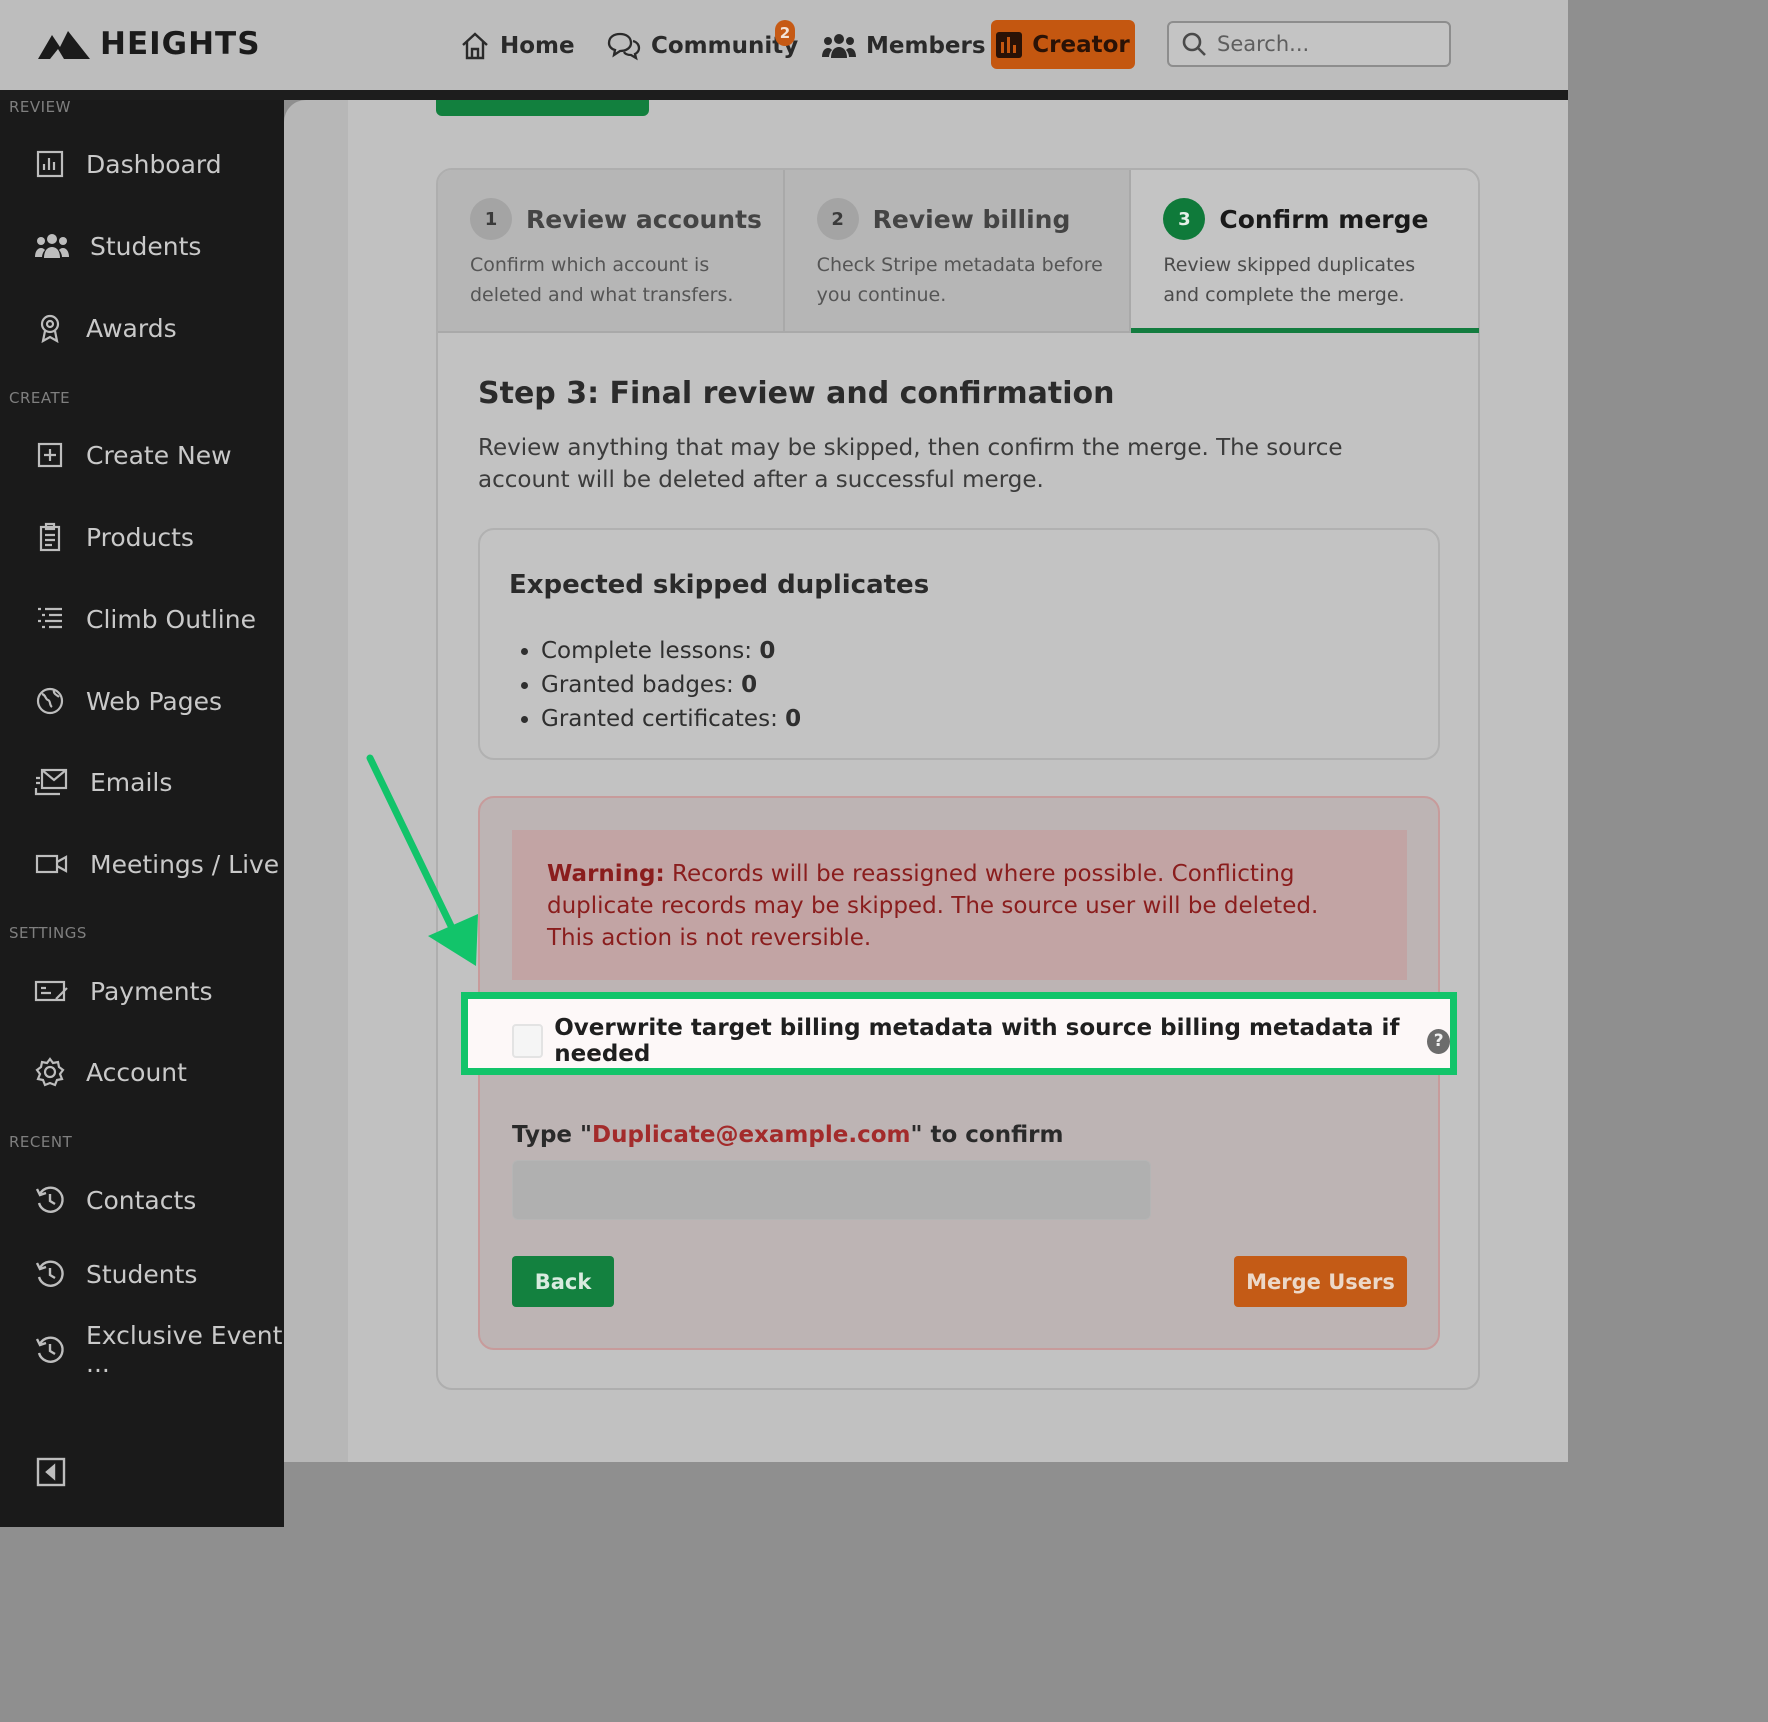 The image size is (1768, 1722). What do you see at coordinates (50, 537) in the screenshot?
I see `clipboard-icon` at bounding box center [50, 537].